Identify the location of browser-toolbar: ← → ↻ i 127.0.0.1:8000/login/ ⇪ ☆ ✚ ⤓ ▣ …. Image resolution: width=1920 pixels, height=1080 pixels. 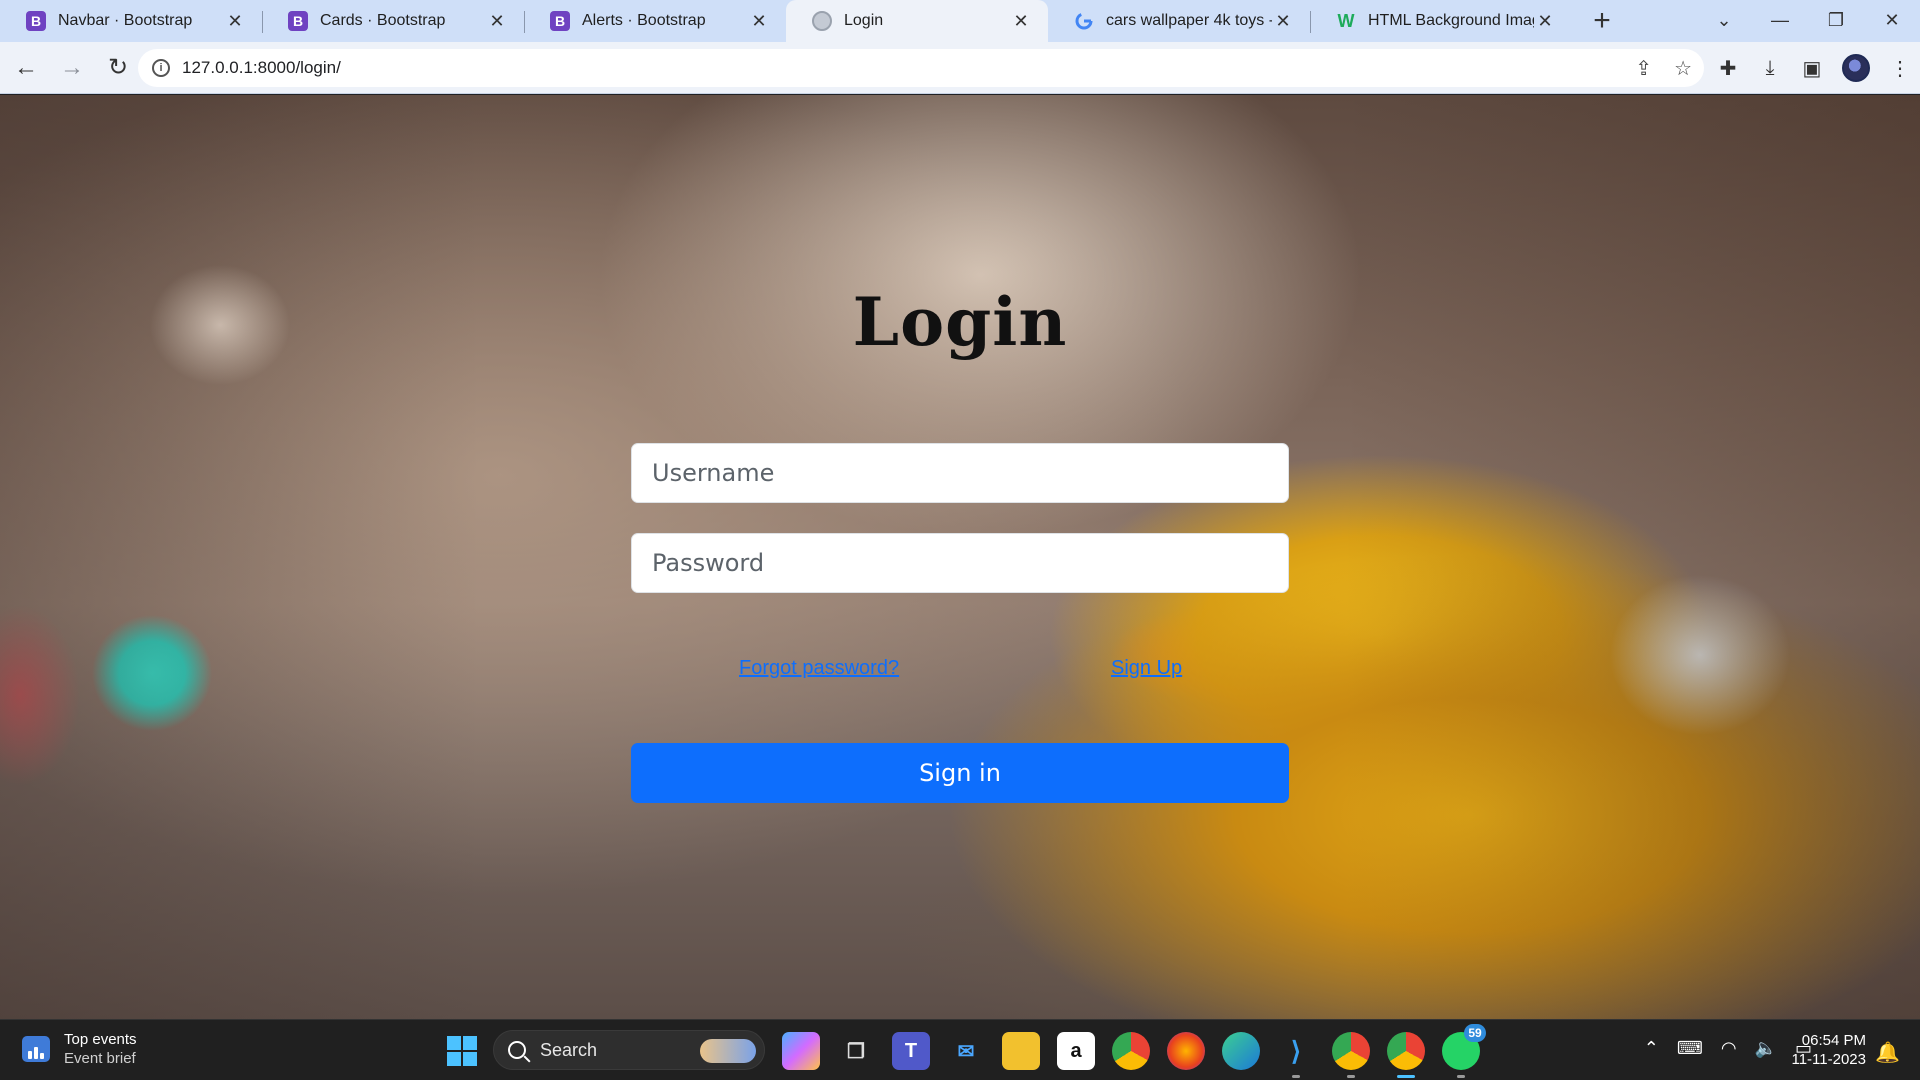
(960, 68).